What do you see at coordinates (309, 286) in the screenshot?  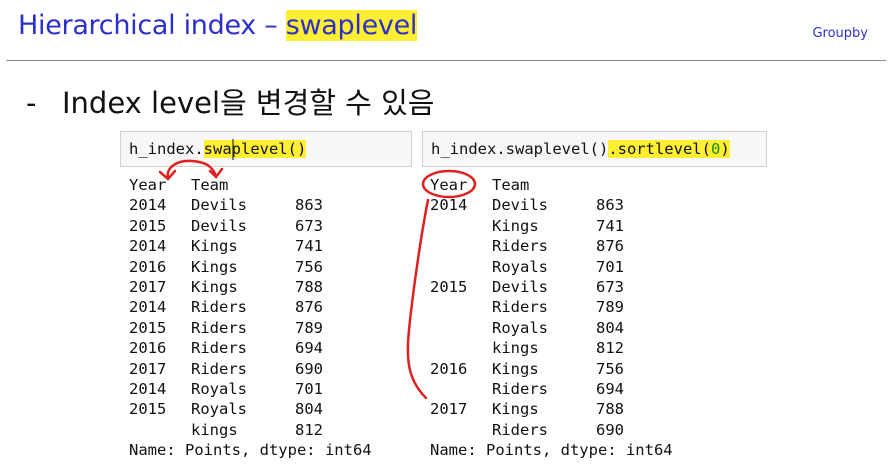 I see `left-output-data-cell: 788` at bounding box center [309, 286].